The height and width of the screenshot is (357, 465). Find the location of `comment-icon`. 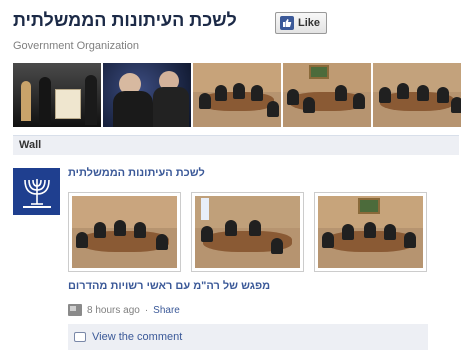

comment-icon is located at coordinates (80, 337).